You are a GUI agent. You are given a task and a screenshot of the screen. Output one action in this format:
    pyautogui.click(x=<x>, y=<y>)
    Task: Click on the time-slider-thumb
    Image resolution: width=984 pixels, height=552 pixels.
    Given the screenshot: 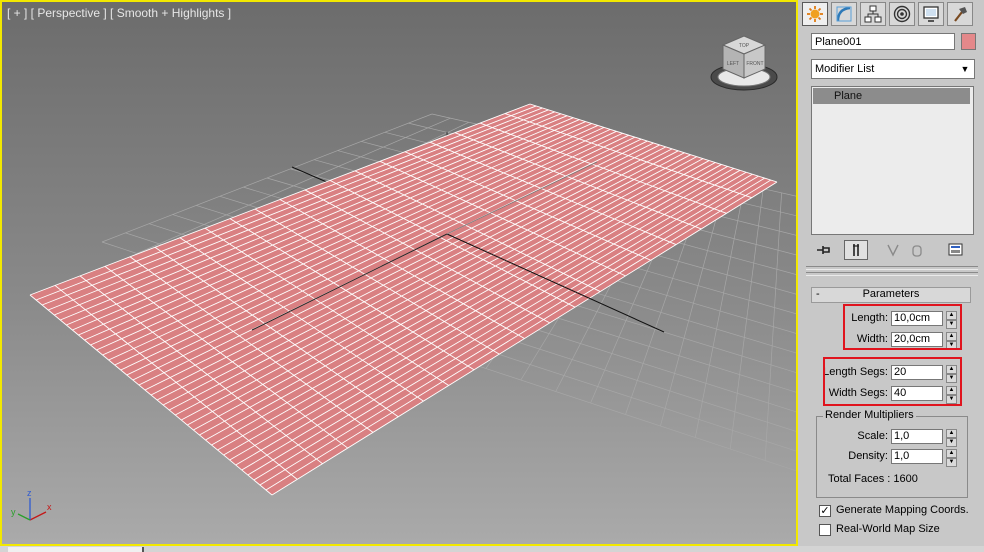 What is the action you would take?
    pyautogui.click(x=76, y=549)
    